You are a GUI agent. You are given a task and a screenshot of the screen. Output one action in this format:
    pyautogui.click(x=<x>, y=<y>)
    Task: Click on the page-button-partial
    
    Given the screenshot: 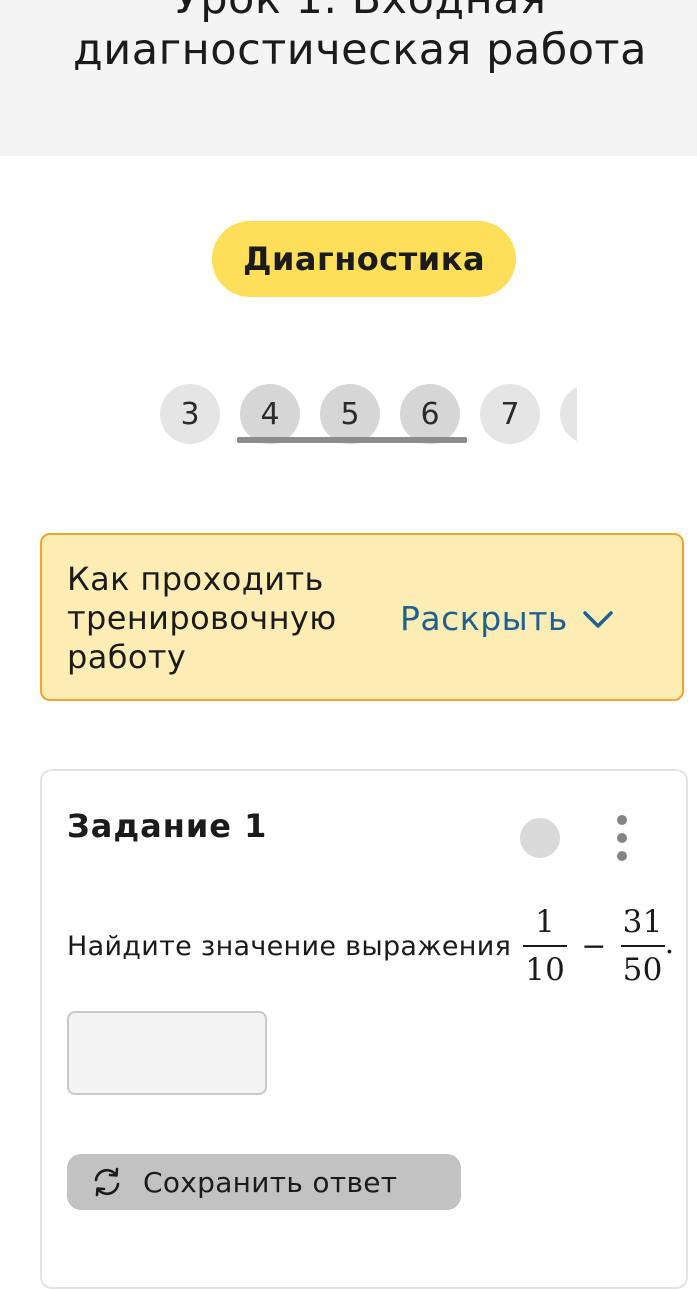 What is the action you would take?
    pyautogui.click(x=568, y=414)
    